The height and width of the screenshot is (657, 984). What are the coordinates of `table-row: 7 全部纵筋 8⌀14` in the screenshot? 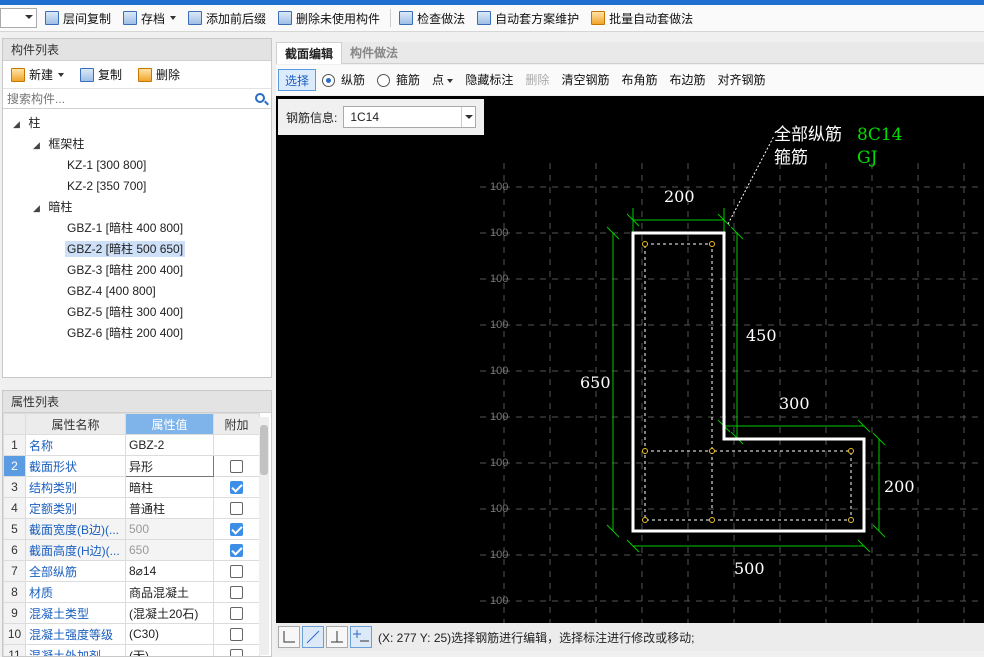 It's located at (131, 571).